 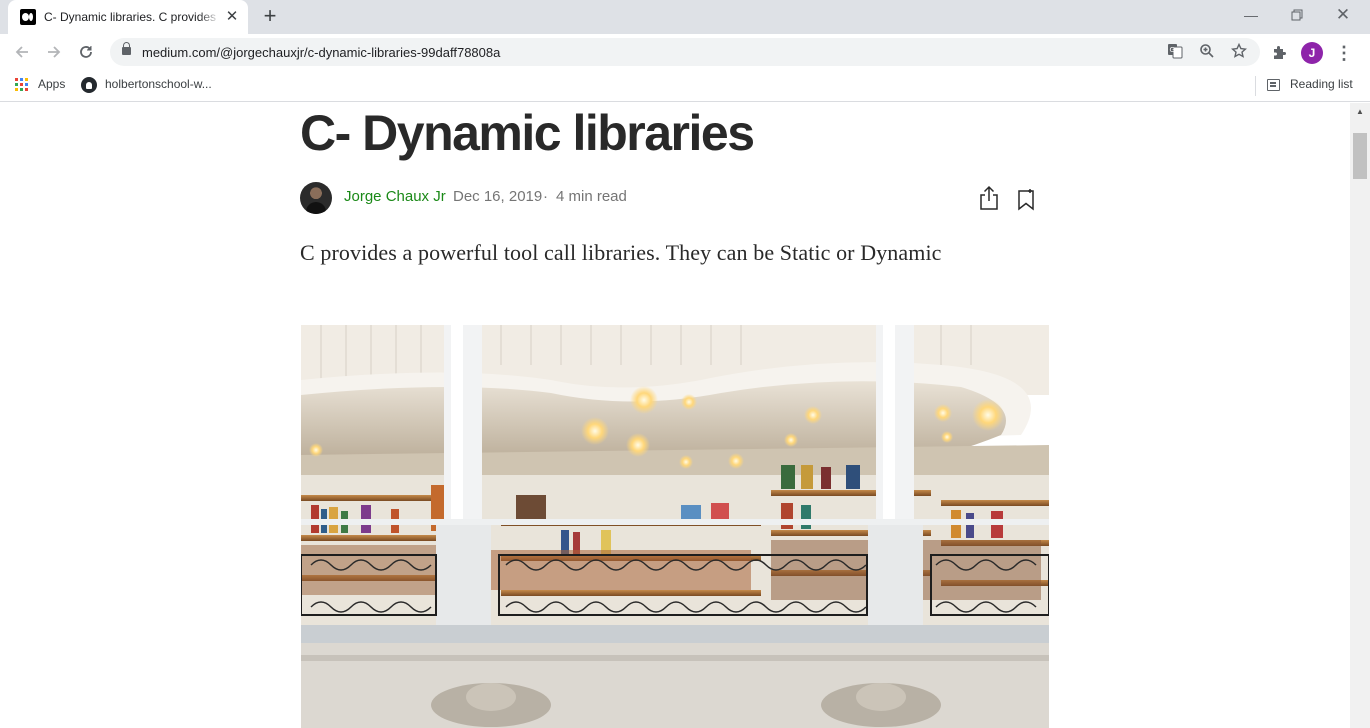 What do you see at coordinates (1321, 84) in the screenshot?
I see `reading-list-label: Reading list` at bounding box center [1321, 84].